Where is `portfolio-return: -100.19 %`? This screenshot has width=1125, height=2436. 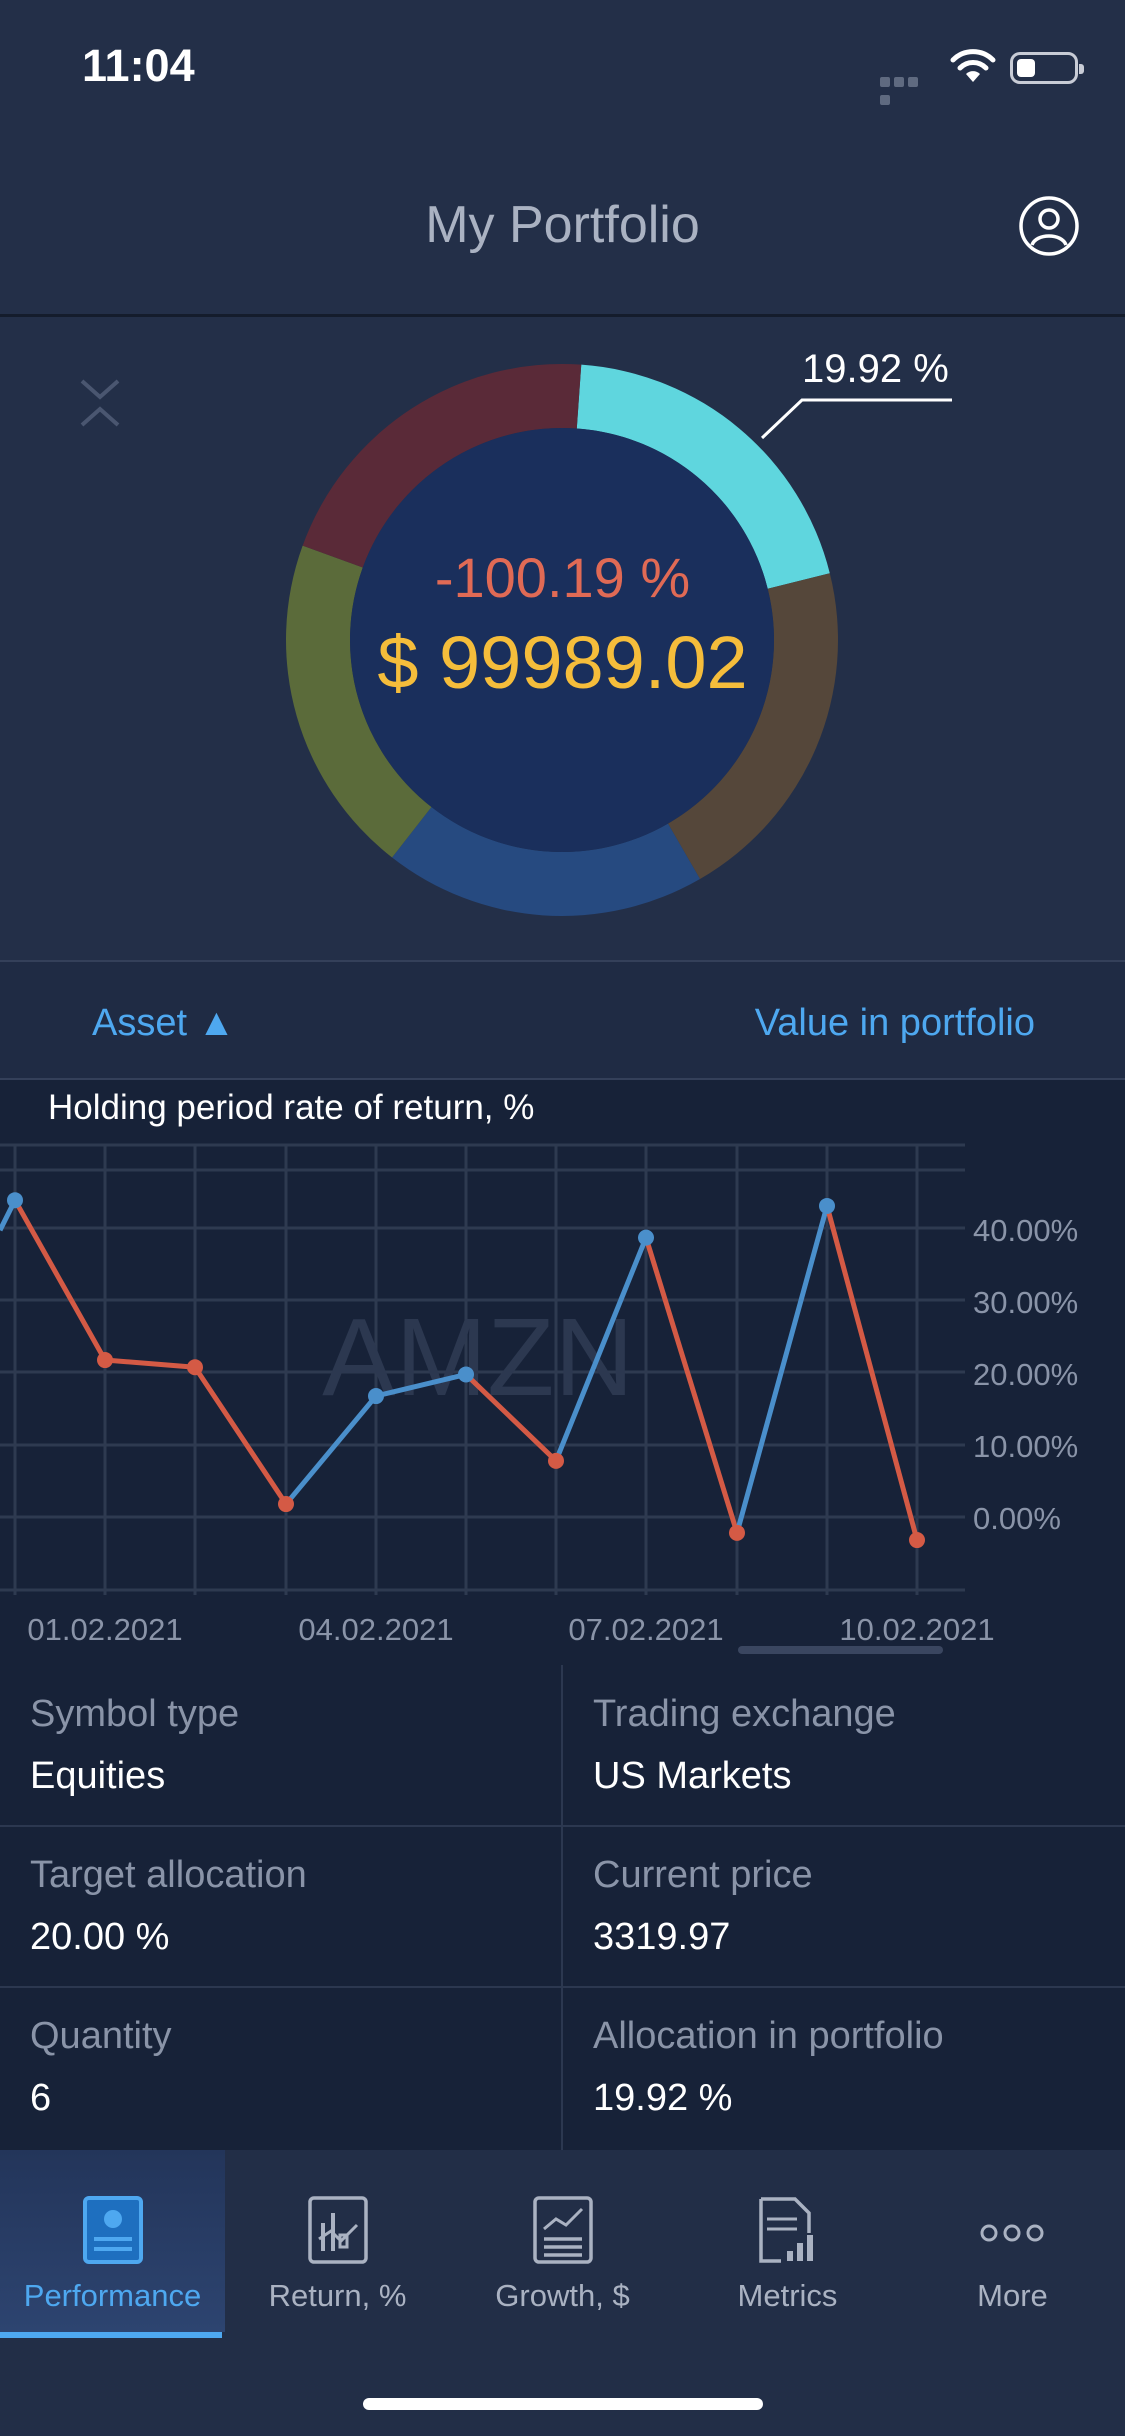 portfolio-return: -100.19 % is located at coordinates (562, 577).